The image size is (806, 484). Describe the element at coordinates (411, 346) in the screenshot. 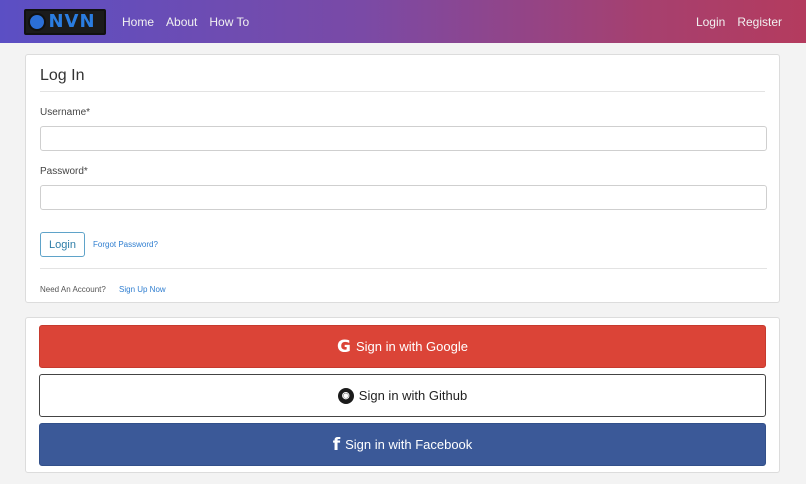

I see `google-signin-label: Sign in with Google` at that location.